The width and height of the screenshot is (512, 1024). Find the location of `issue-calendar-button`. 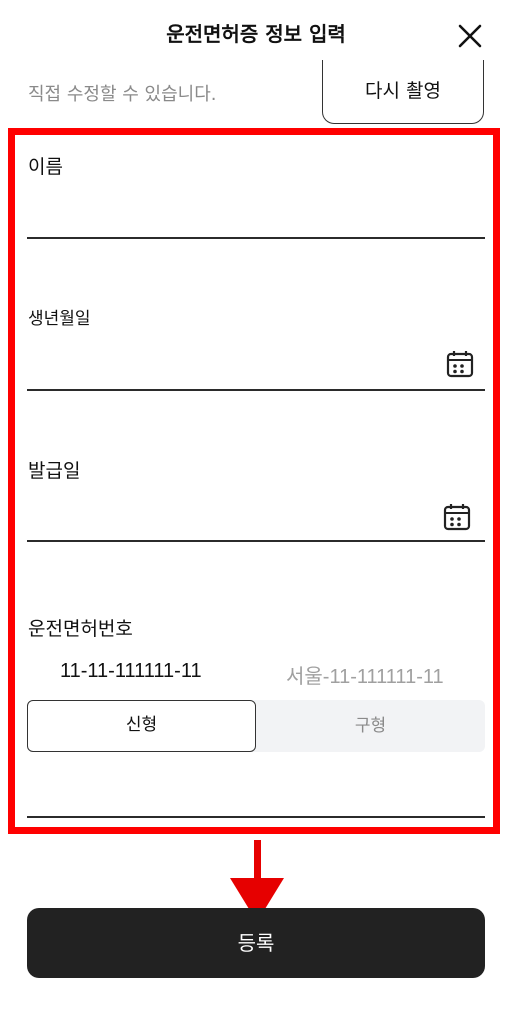

issue-calendar-button is located at coordinates (457, 517).